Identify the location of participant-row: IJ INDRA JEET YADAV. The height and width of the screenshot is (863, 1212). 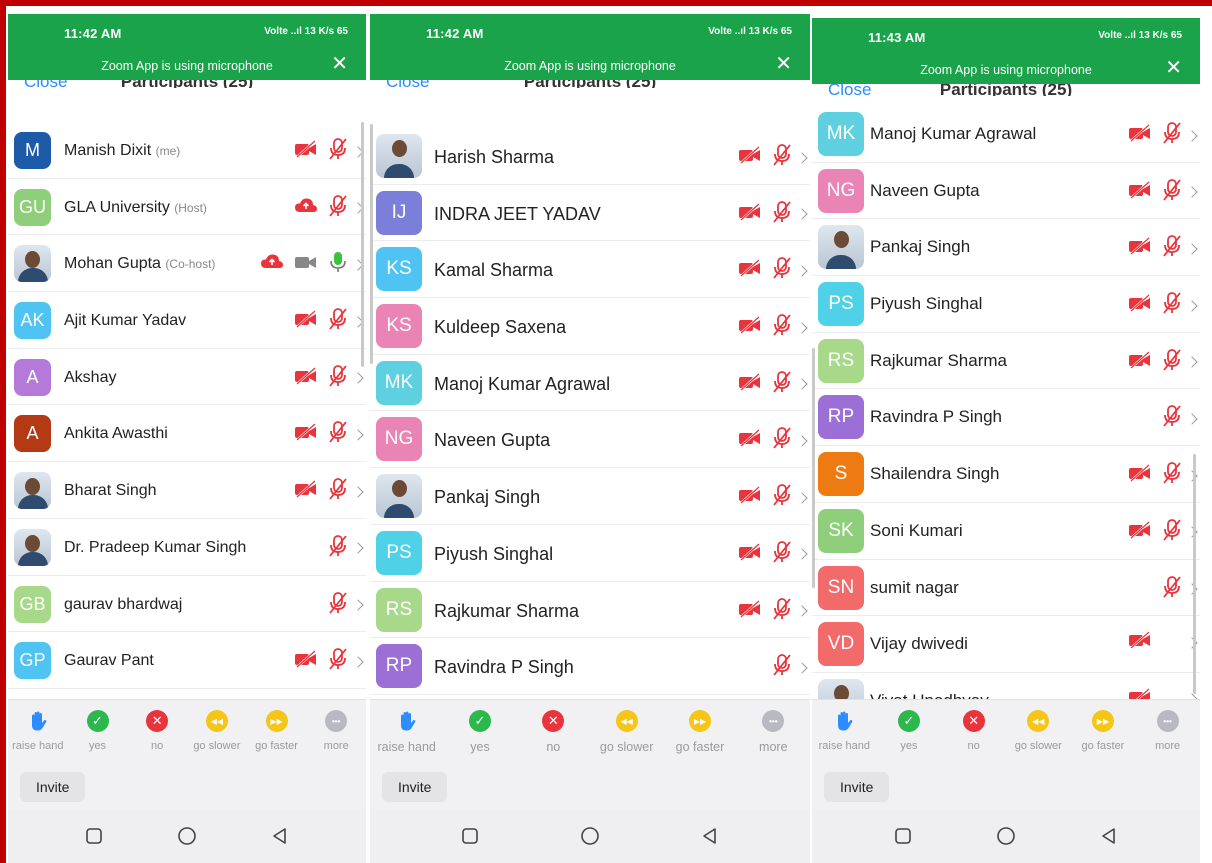
(590, 213).